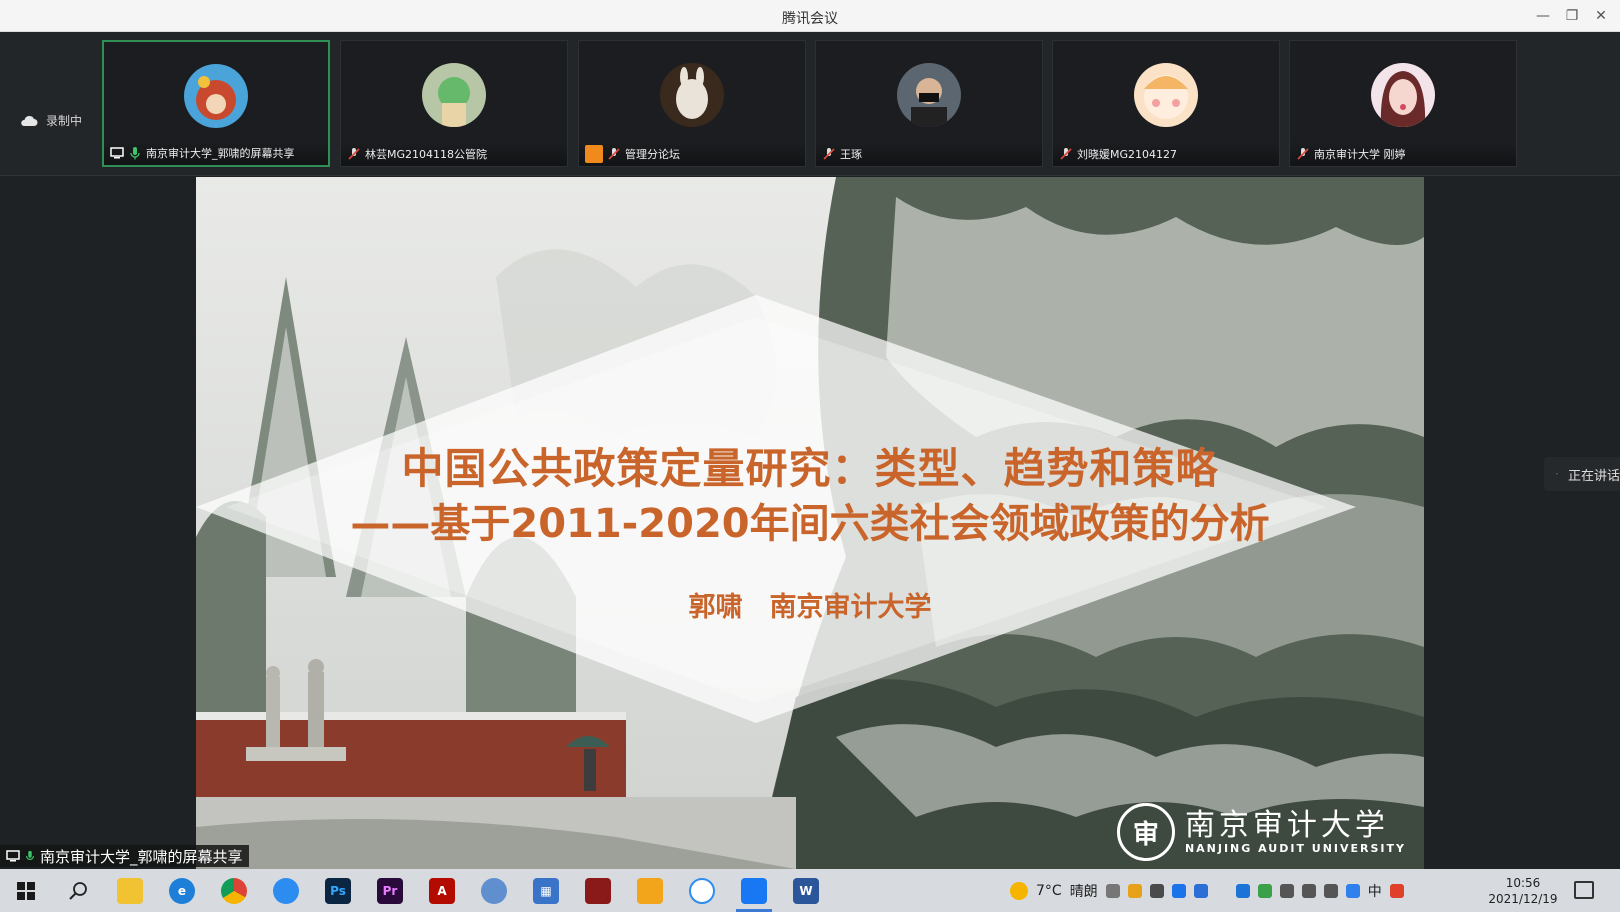  I want to click on taskbar-app-red, so click(598, 890).